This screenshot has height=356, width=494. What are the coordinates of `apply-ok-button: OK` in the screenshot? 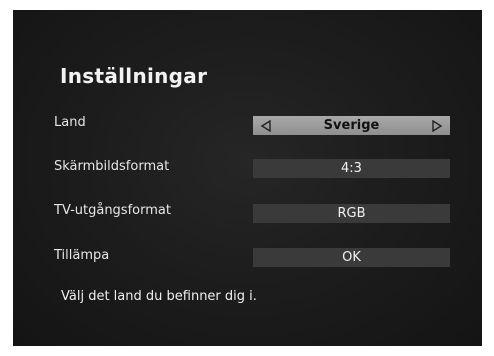 It's located at (351, 257).